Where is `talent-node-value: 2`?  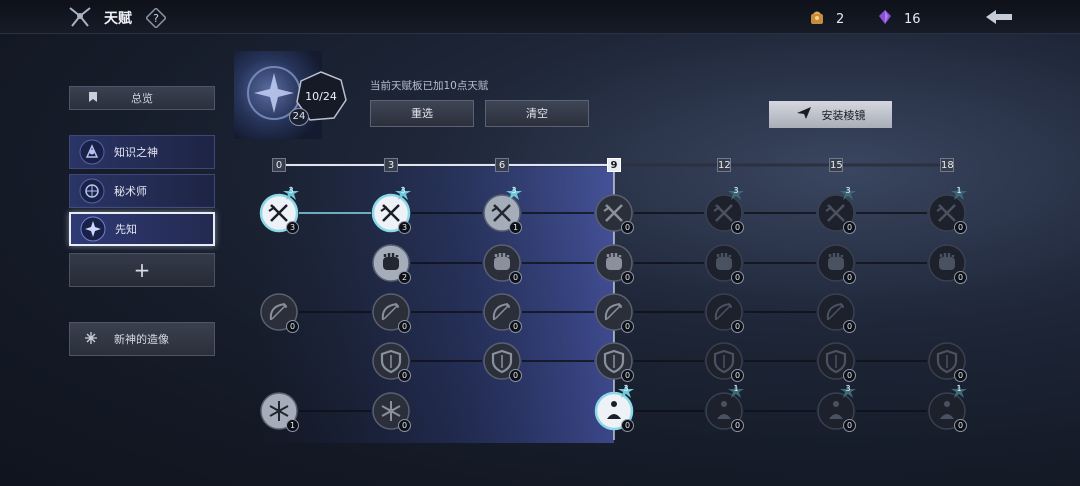 talent-node-value: 2 is located at coordinates (404, 277).